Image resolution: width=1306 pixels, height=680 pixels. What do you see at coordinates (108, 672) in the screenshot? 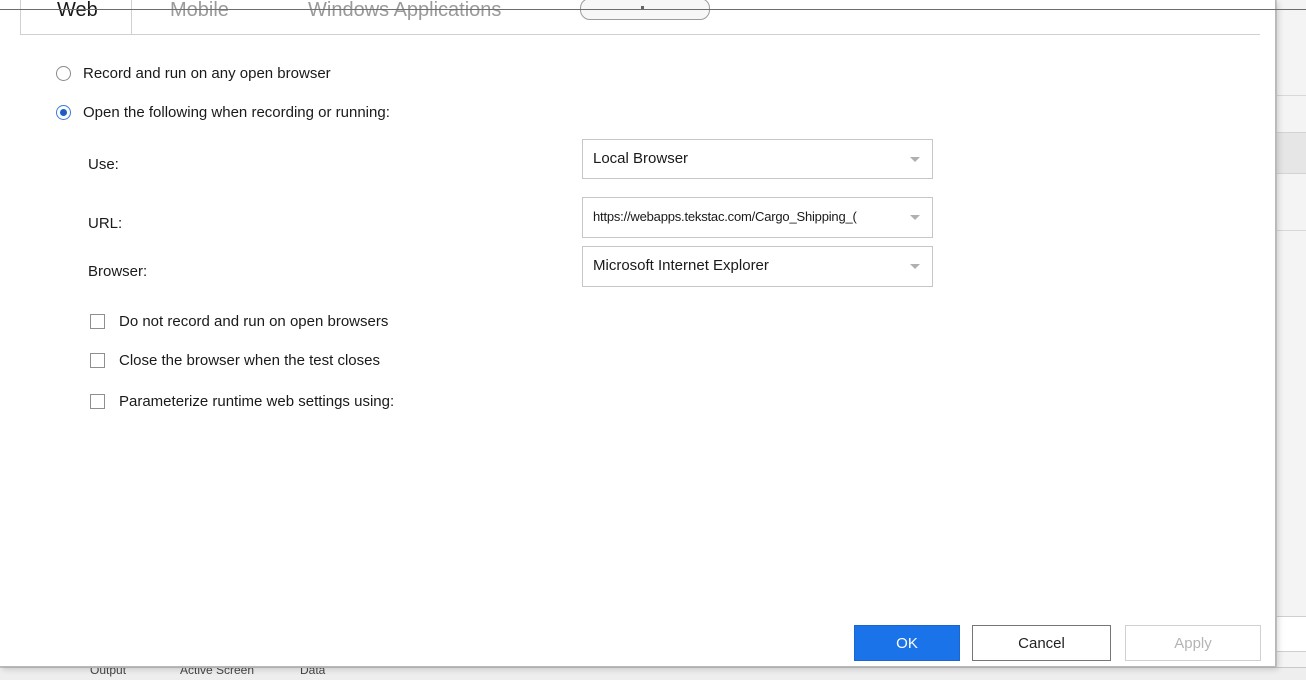
I see `status-item-output: Output` at bounding box center [108, 672].